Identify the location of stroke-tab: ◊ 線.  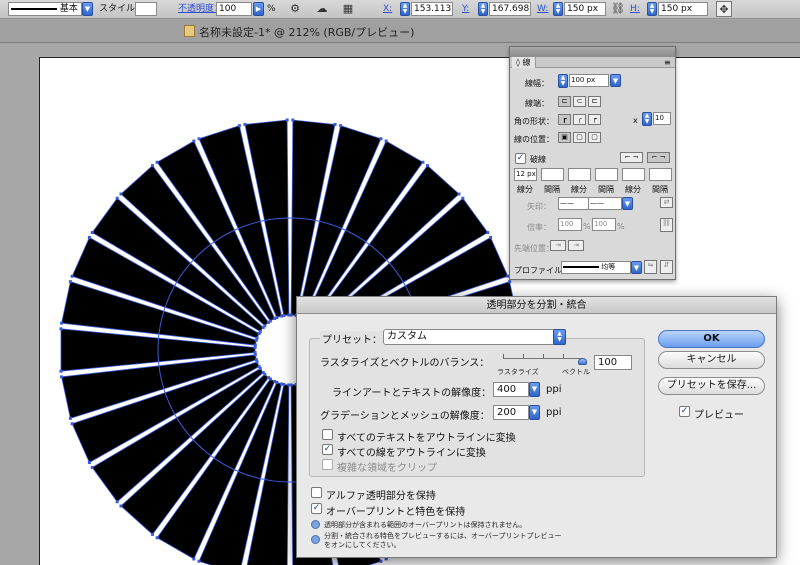
(524, 62).